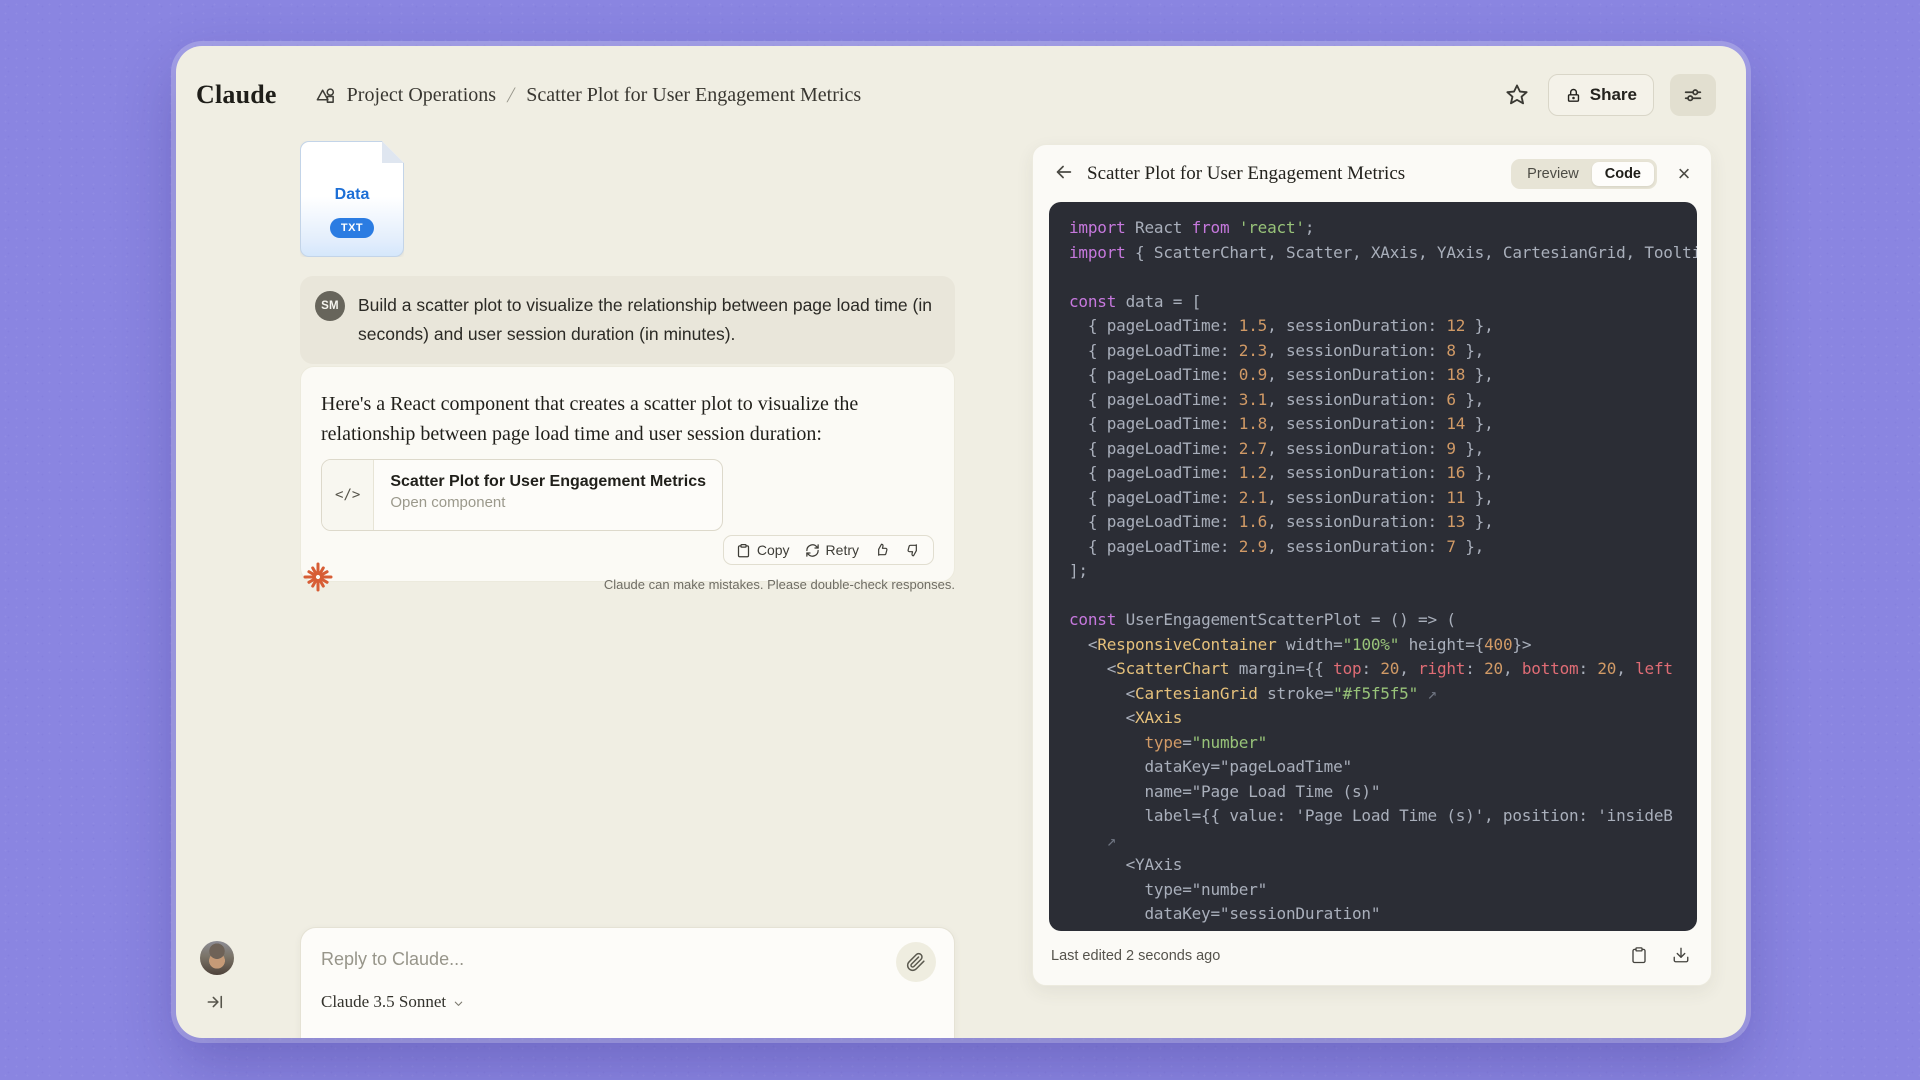 This screenshot has height=1080, width=1920. Describe the element at coordinates (393, 152) in the screenshot. I see `file-fold-corner` at that location.